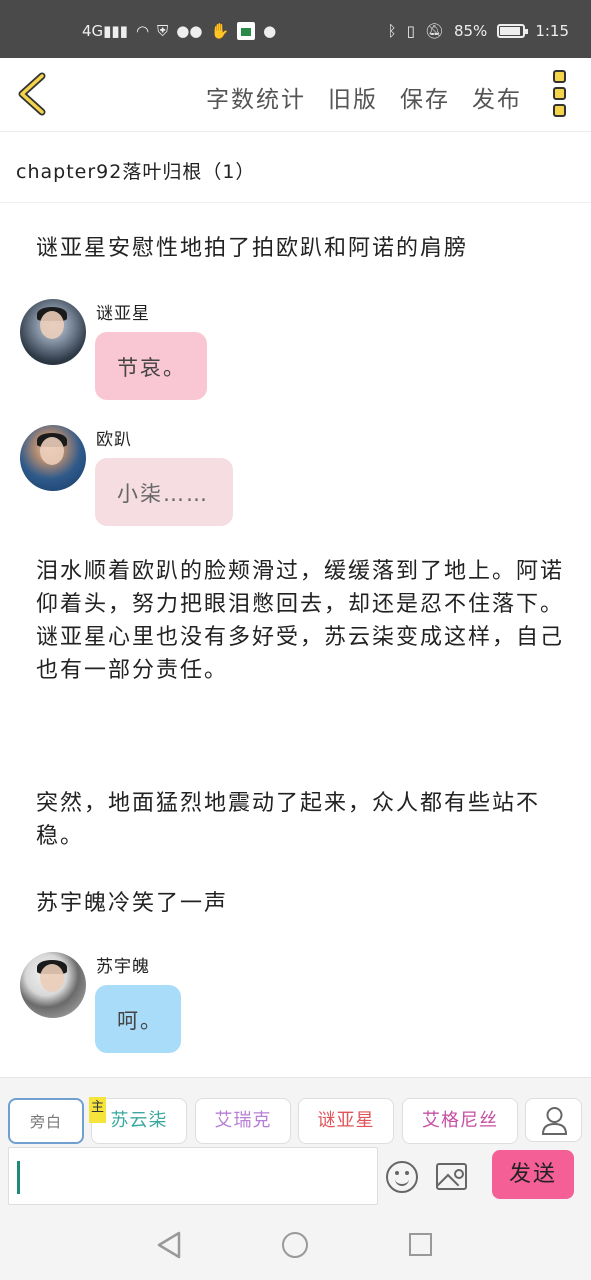  What do you see at coordinates (497, 97) in the screenshot?
I see `publish-button: 发布` at bounding box center [497, 97].